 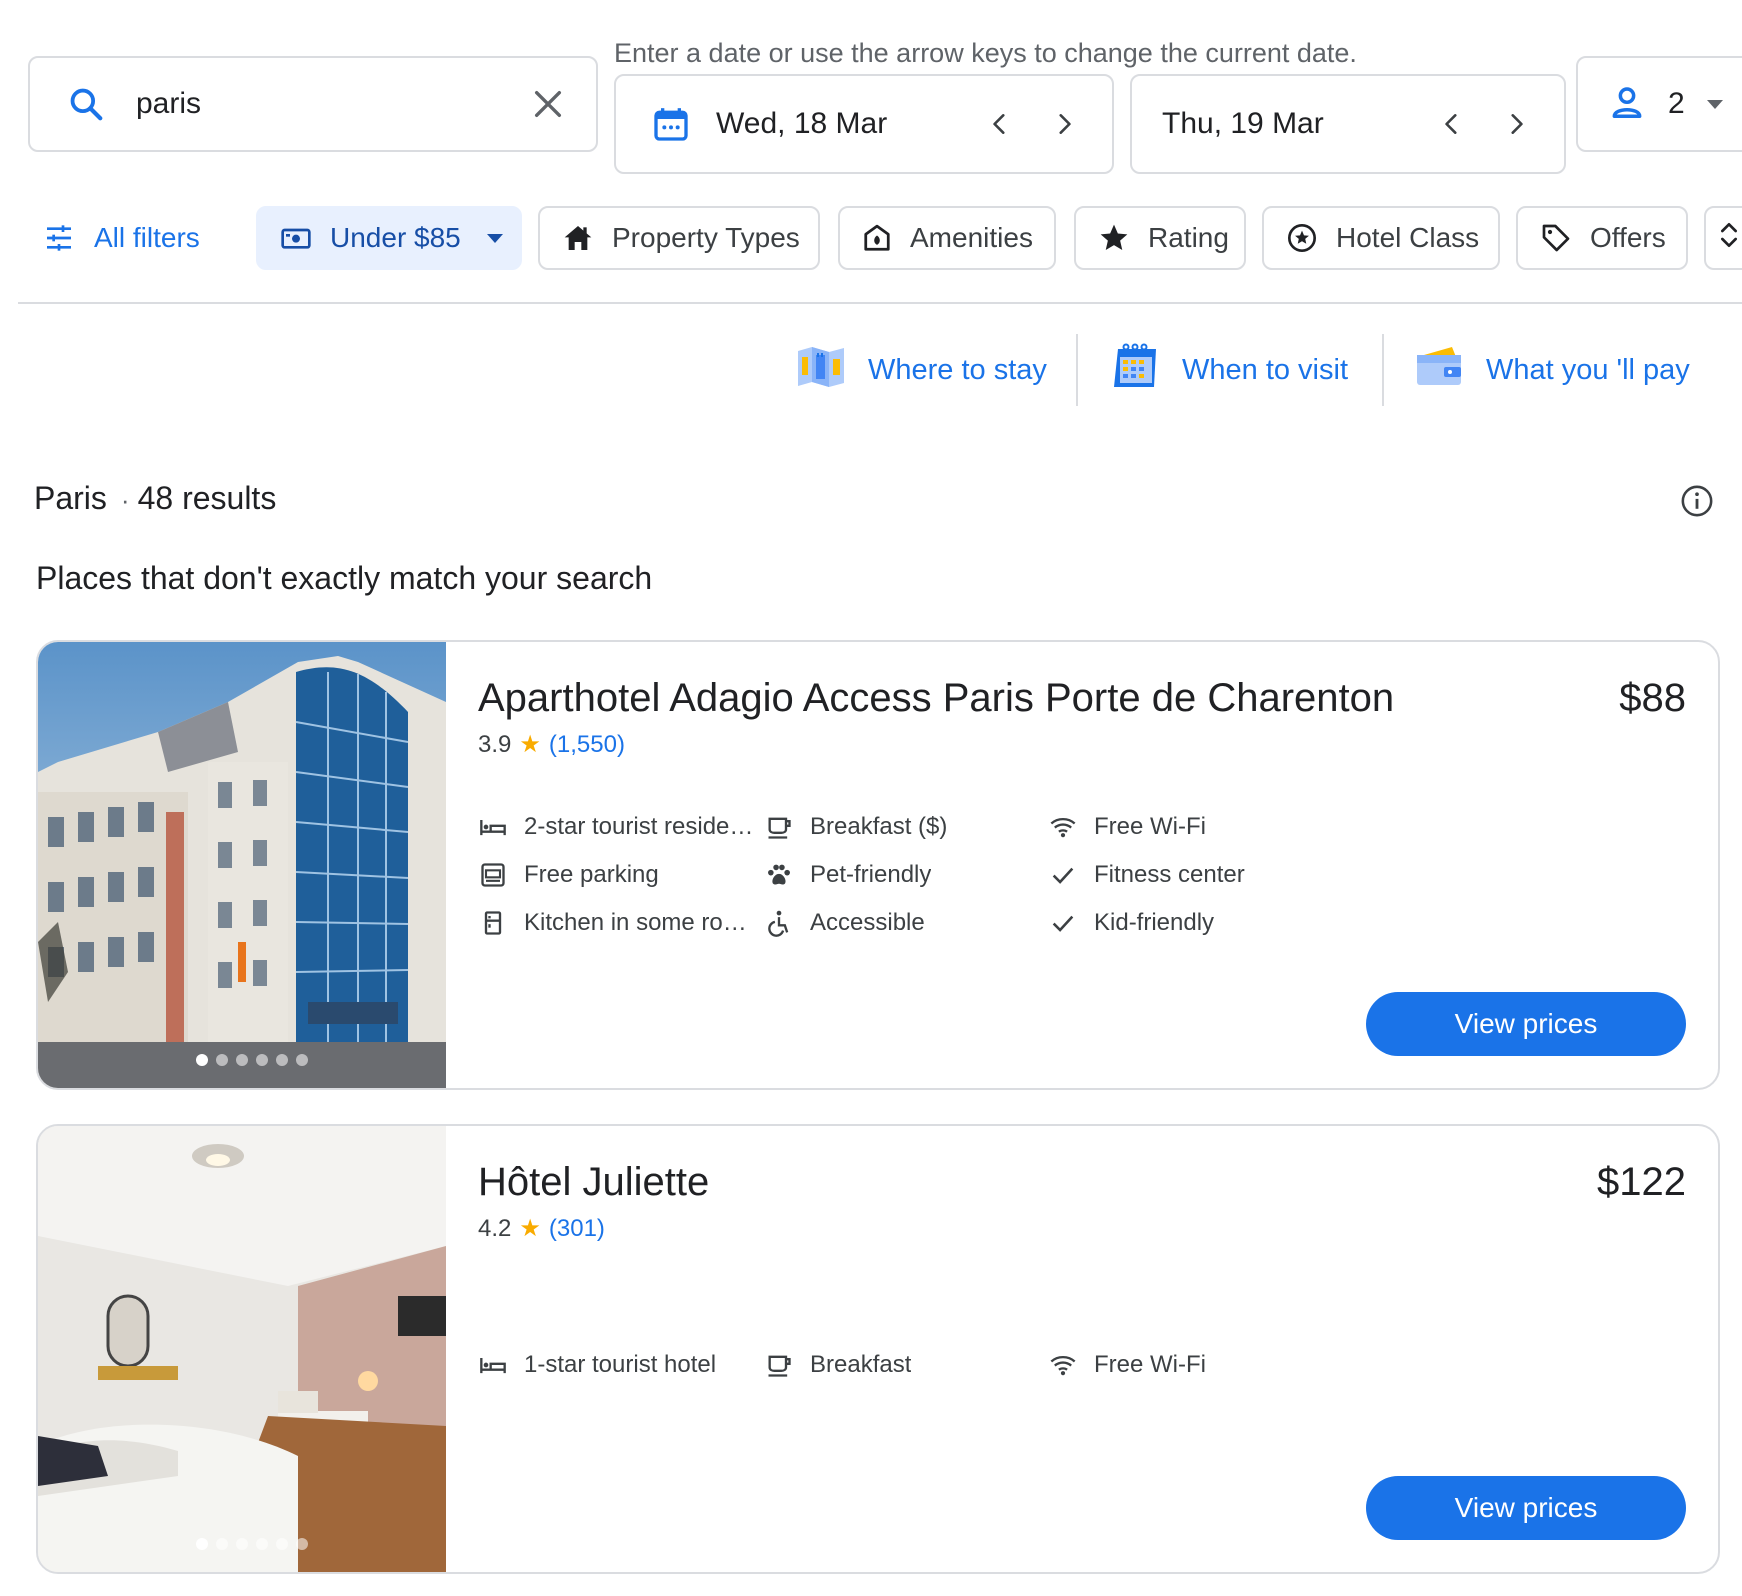 I want to click on header-divider, so click(x=880, y=303).